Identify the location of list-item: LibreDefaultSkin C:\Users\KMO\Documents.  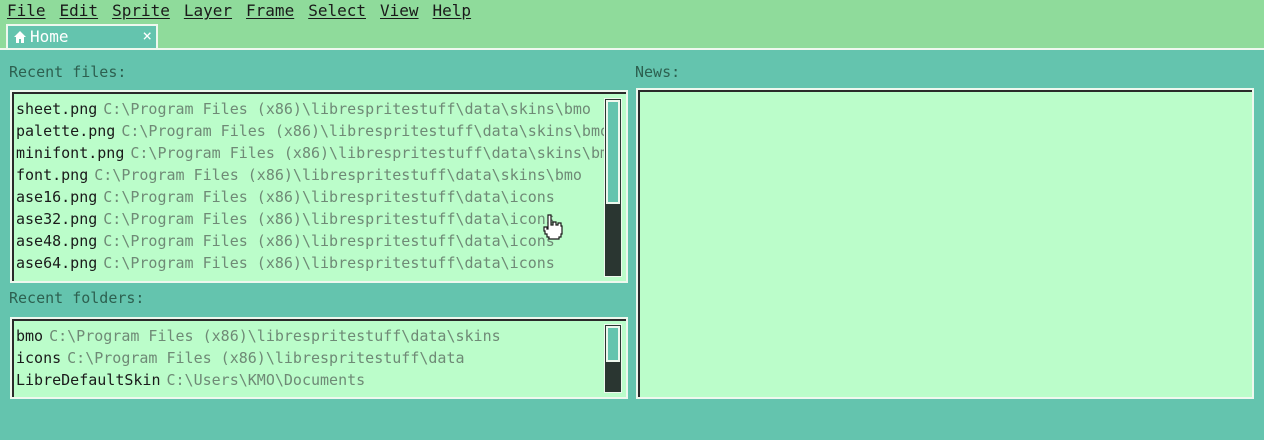
(258, 380).